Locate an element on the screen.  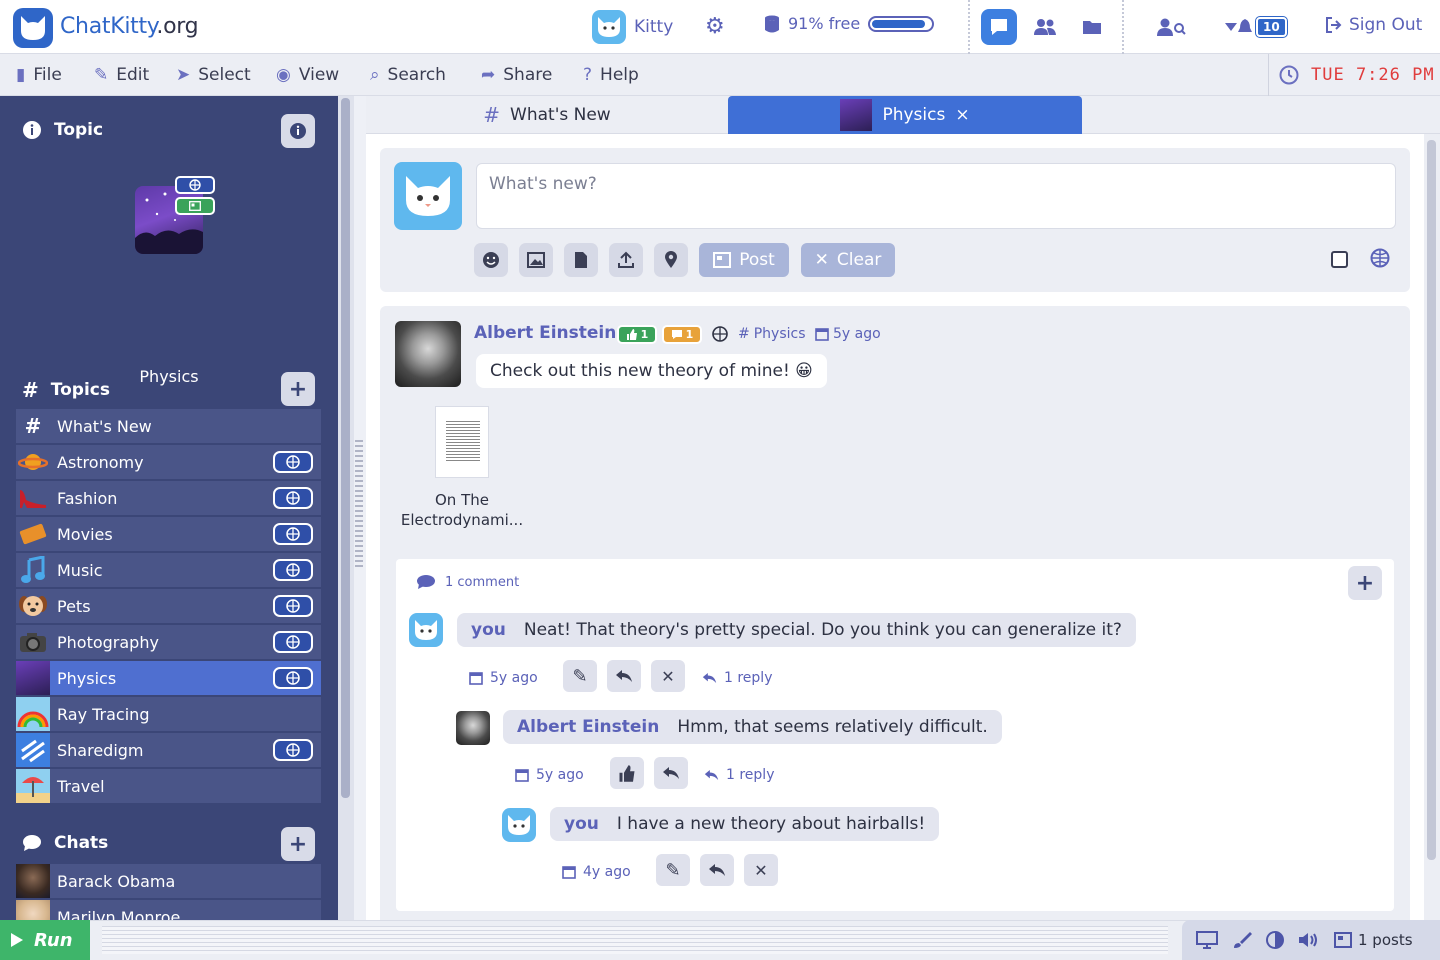
divider is located at coordinates (969, 27).